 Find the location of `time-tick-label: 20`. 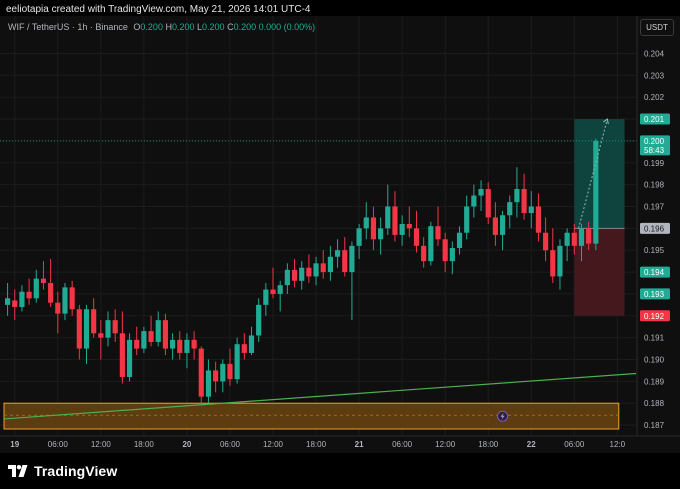

time-tick-label: 20 is located at coordinates (186, 444).